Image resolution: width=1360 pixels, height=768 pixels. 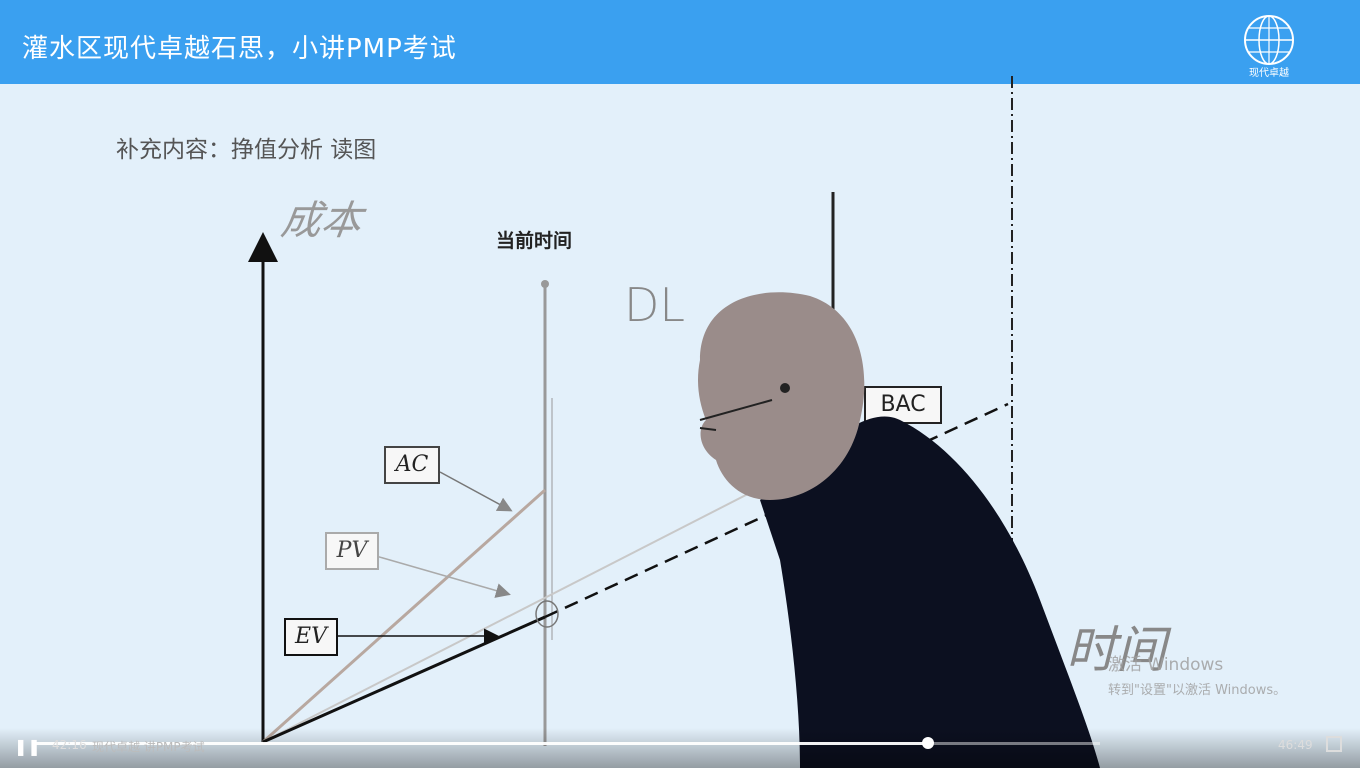 What do you see at coordinates (1295, 745) in the screenshot?
I see `time-total: 46:49` at bounding box center [1295, 745].